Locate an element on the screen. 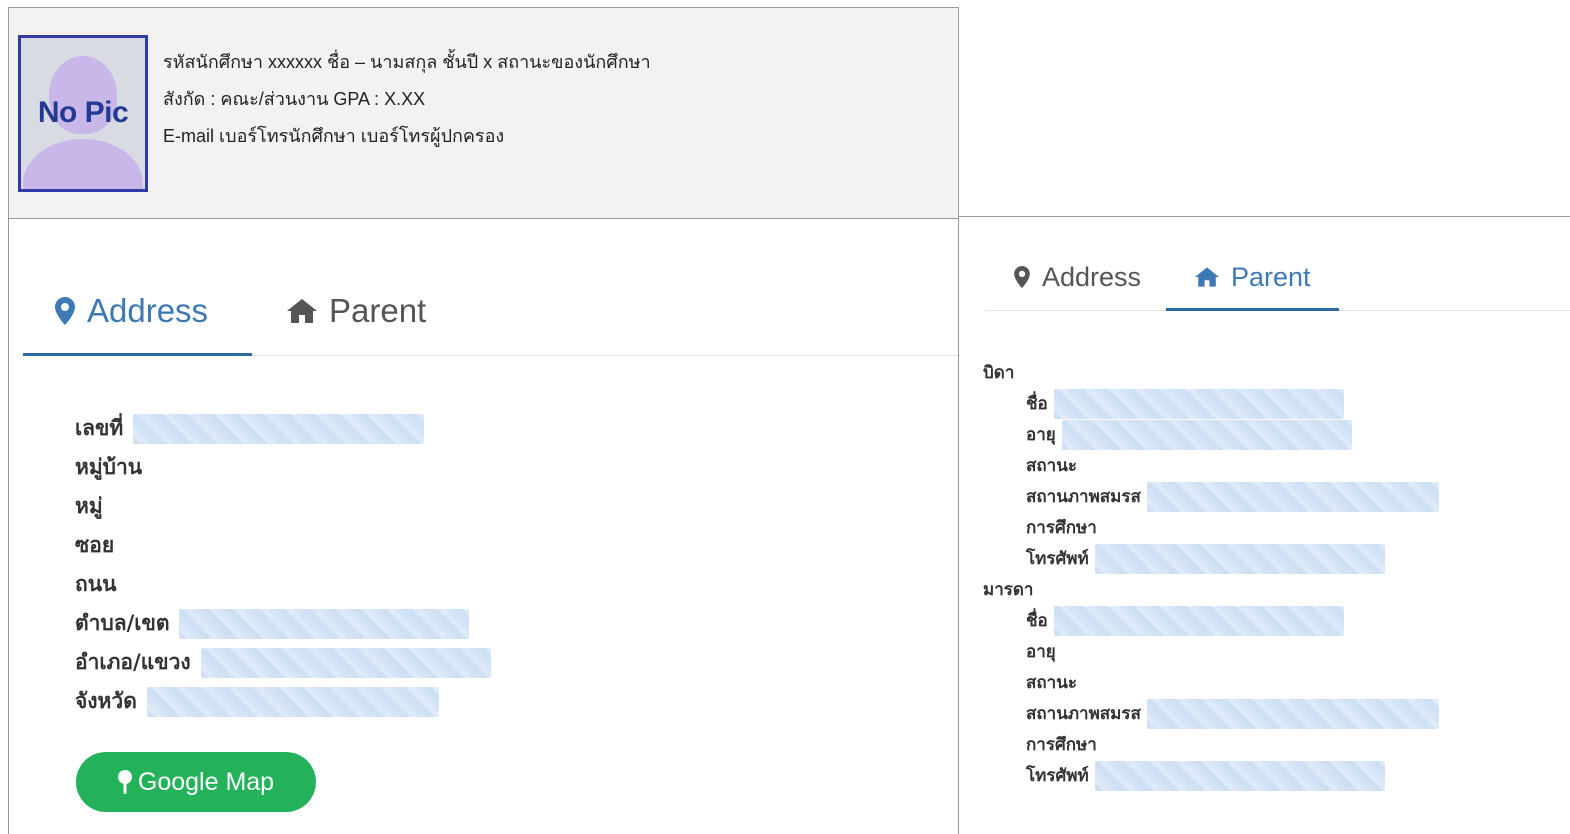 The height and width of the screenshot is (834, 1570). field-label: หมู่ is located at coordinates (89, 506).